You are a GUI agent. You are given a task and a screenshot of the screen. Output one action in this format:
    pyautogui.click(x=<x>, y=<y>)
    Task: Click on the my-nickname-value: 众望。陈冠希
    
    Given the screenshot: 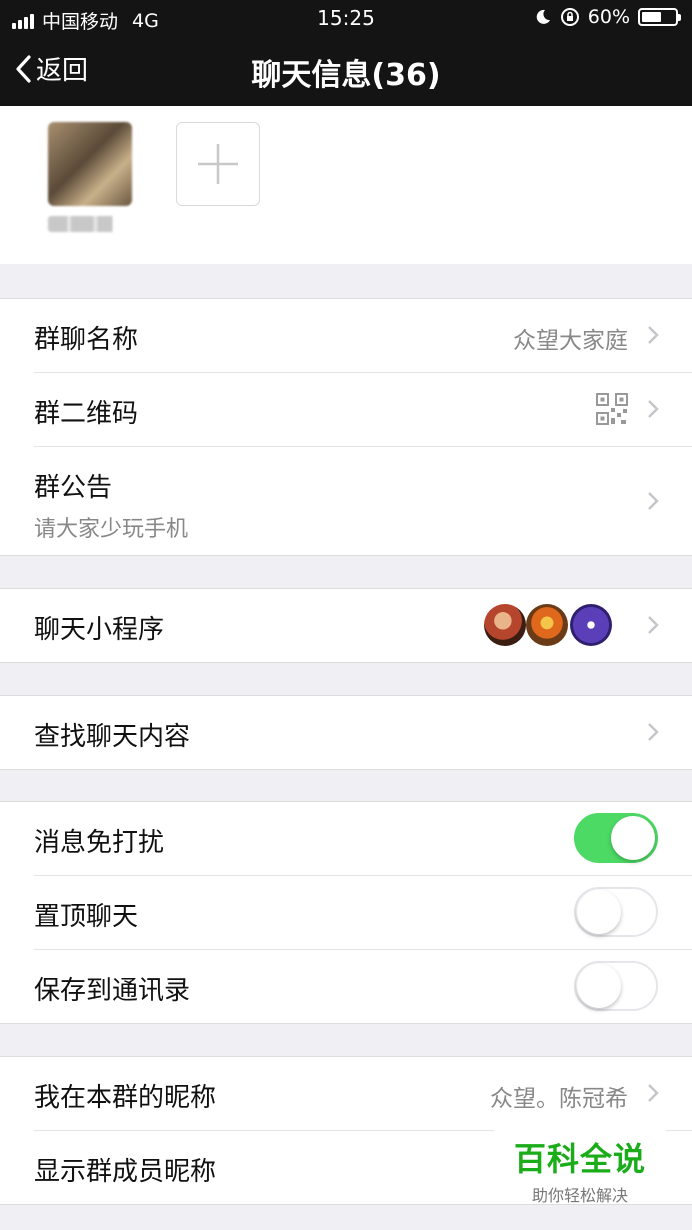 What is the action you would take?
    pyautogui.click(x=559, y=1099)
    